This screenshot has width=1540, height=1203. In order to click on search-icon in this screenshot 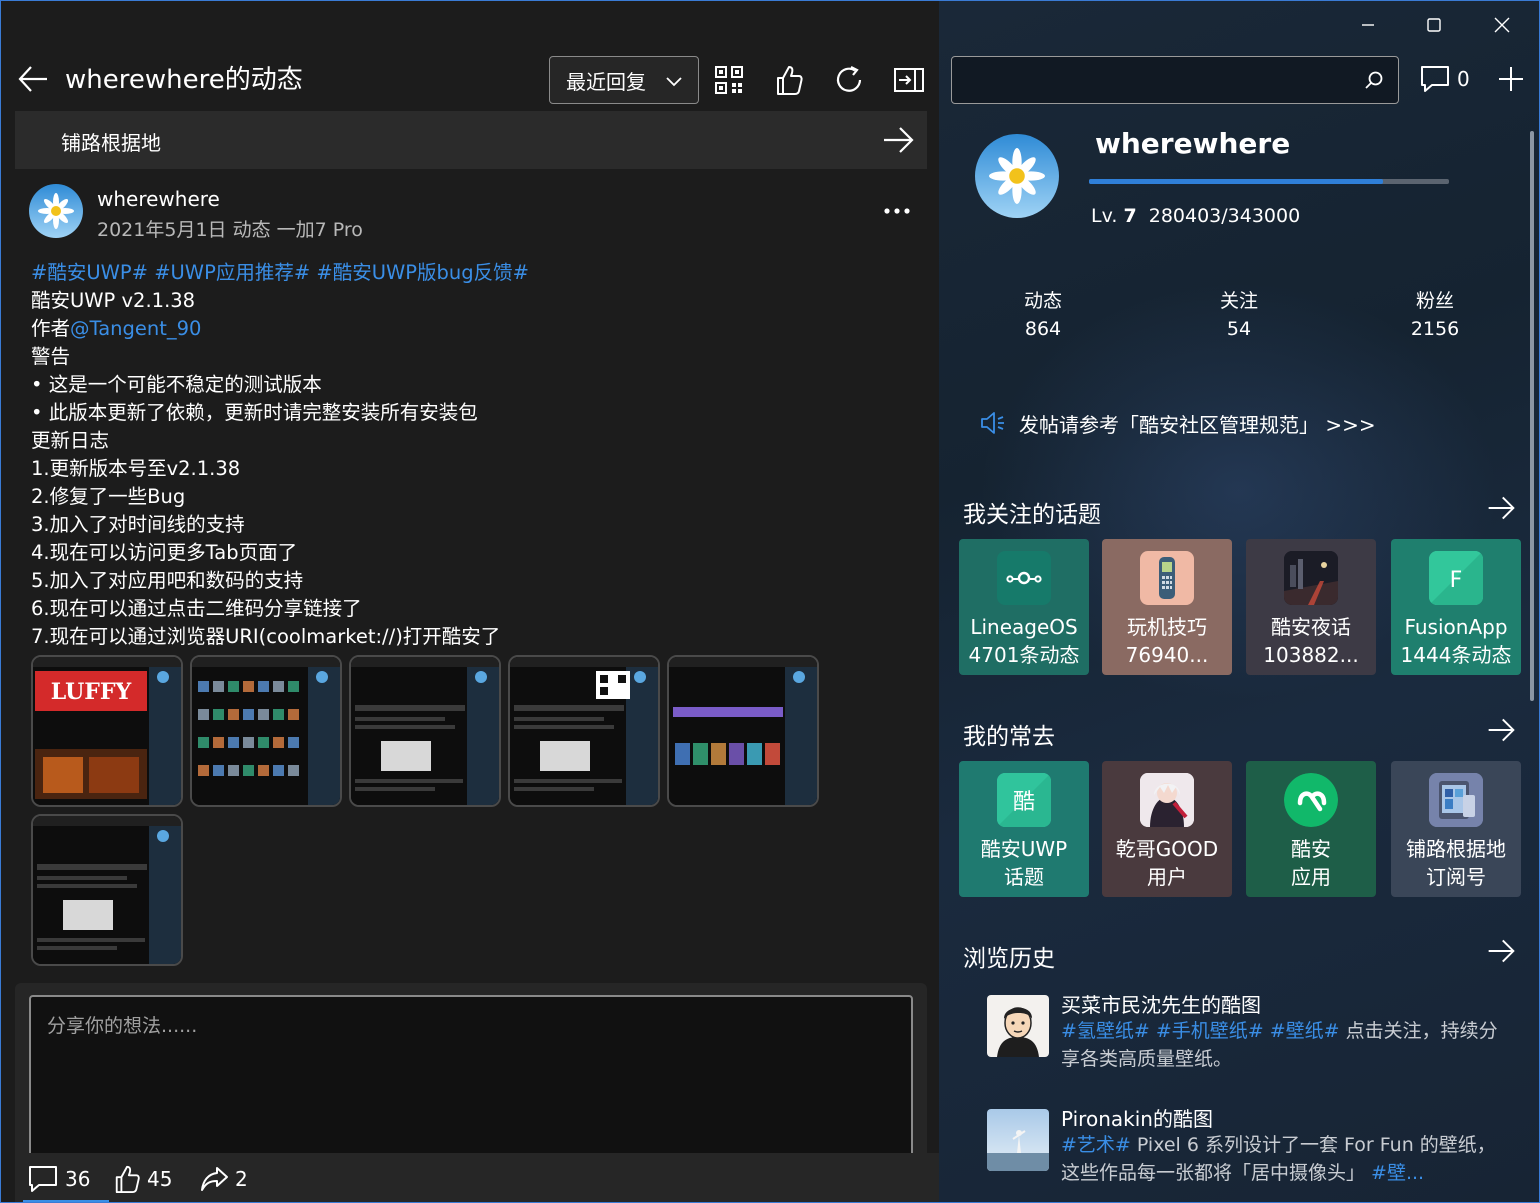, I will do `click(1374, 80)`.